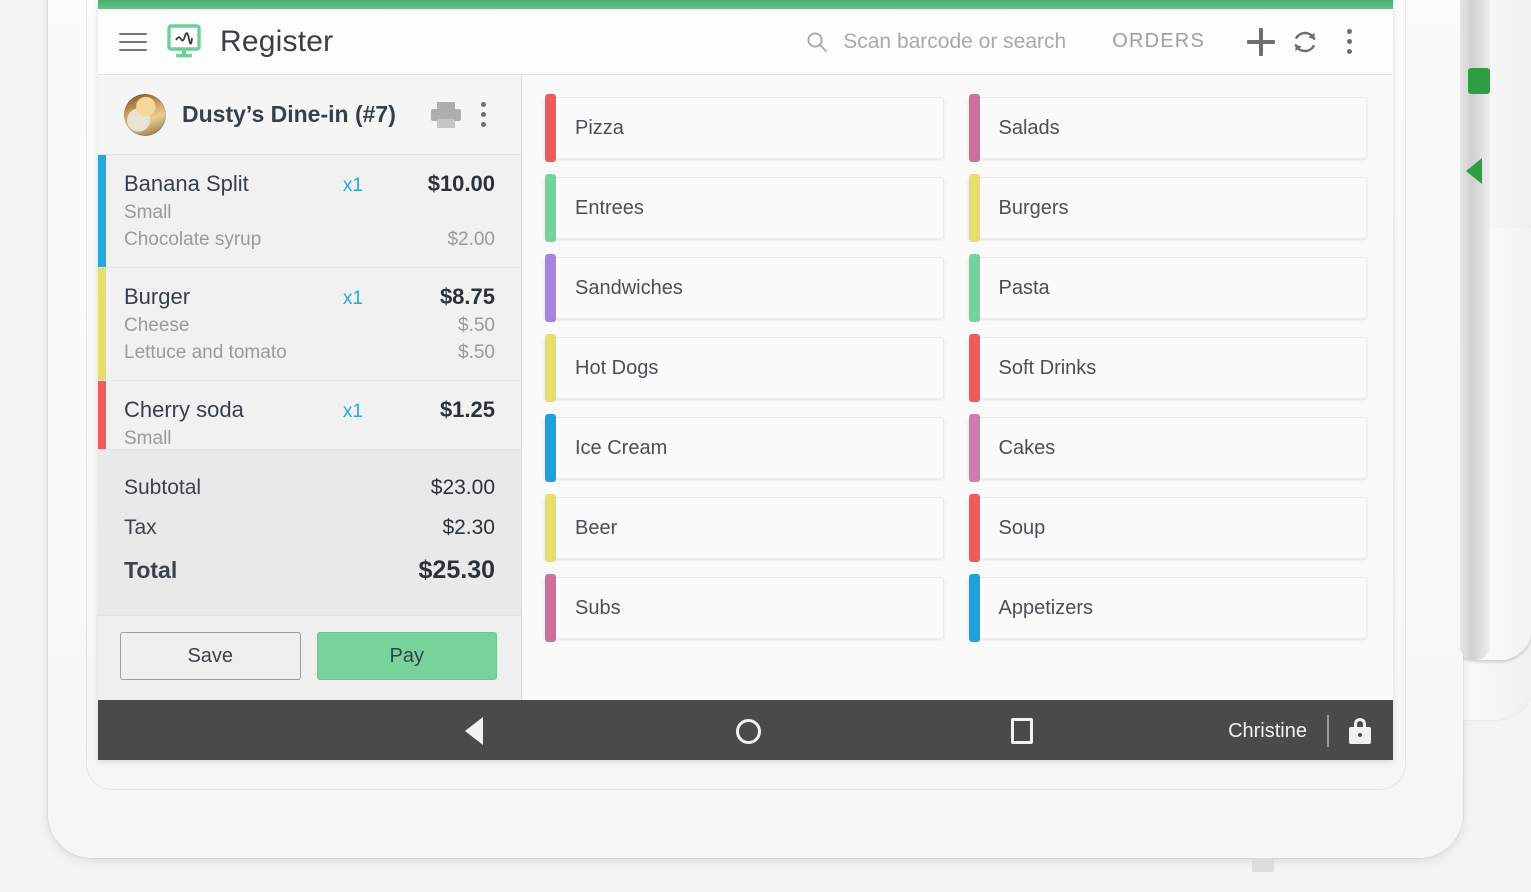 The width and height of the screenshot is (1531, 892). I want to click on category-tile-label: Subs, so click(598, 607).